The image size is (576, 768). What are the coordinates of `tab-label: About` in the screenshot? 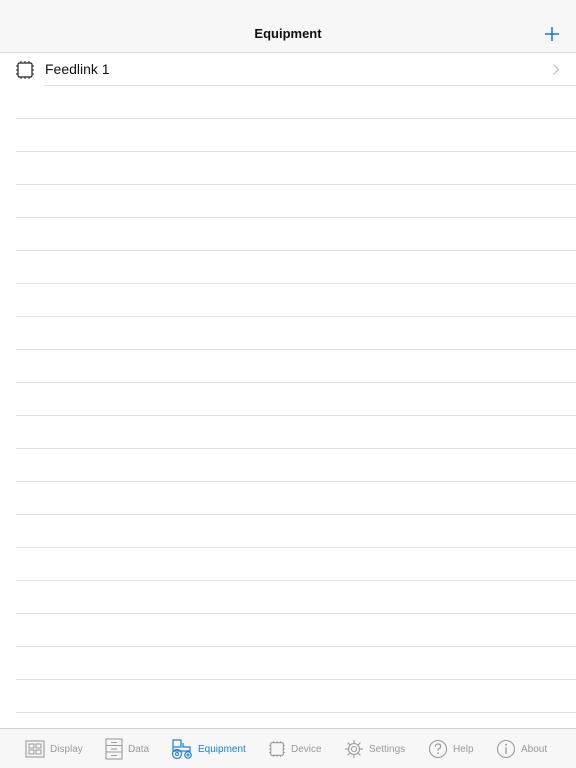 It's located at (534, 749).